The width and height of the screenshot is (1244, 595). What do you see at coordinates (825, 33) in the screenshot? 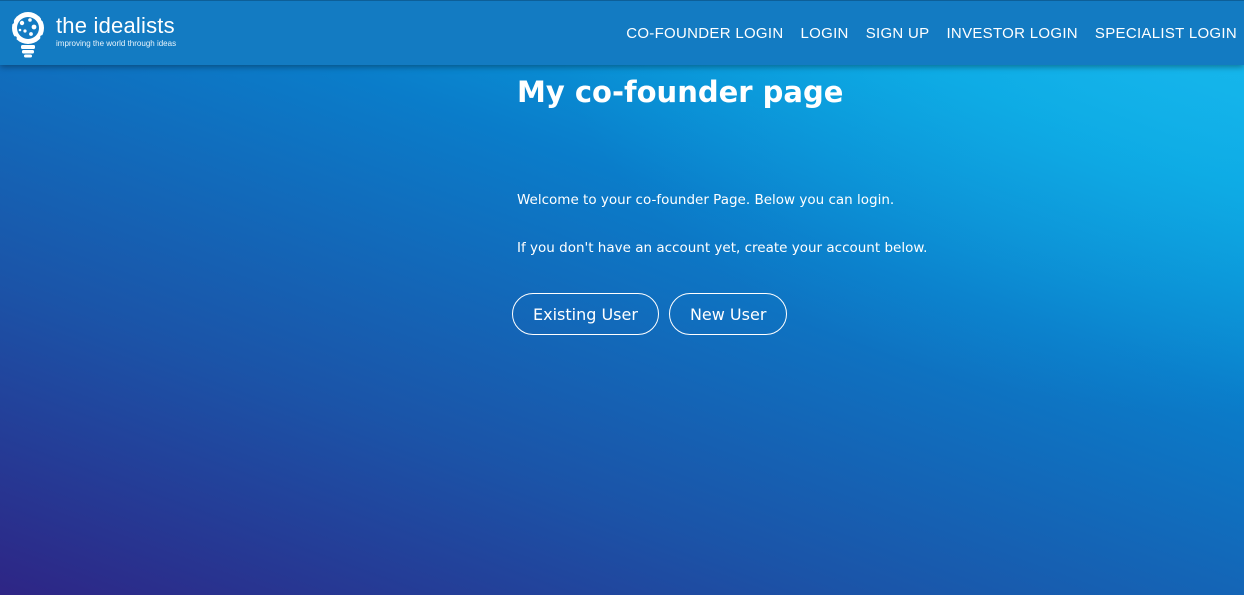
I see `nav-login: LOGIN` at bounding box center [825, 33].